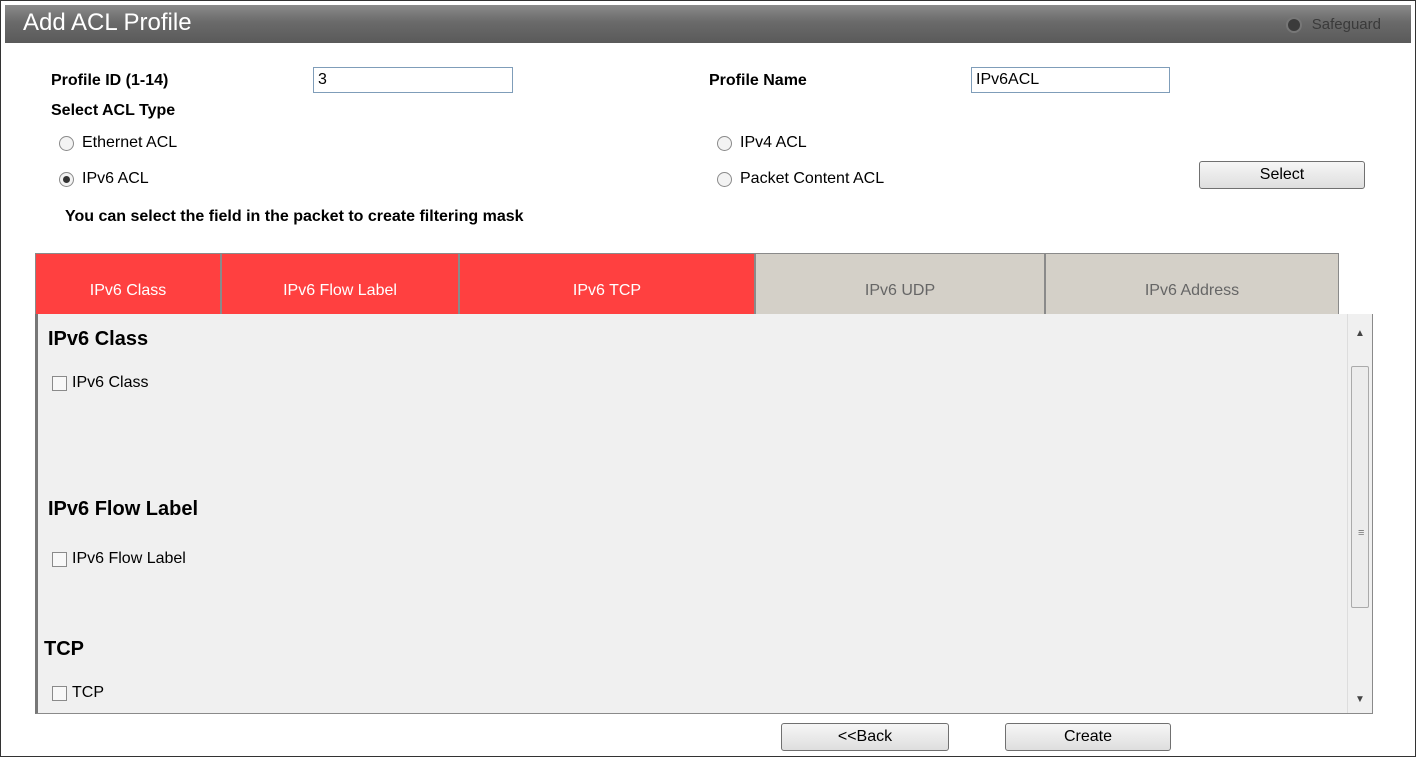 The image size is (1416, 757). I want to click on scroll-down-icon: ▼, so click(1360, 699).